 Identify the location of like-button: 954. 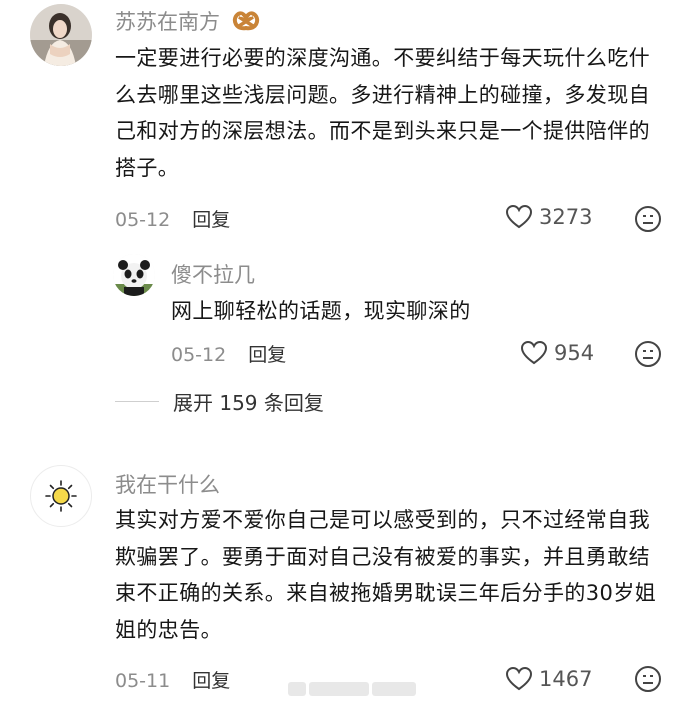
(557, 353).